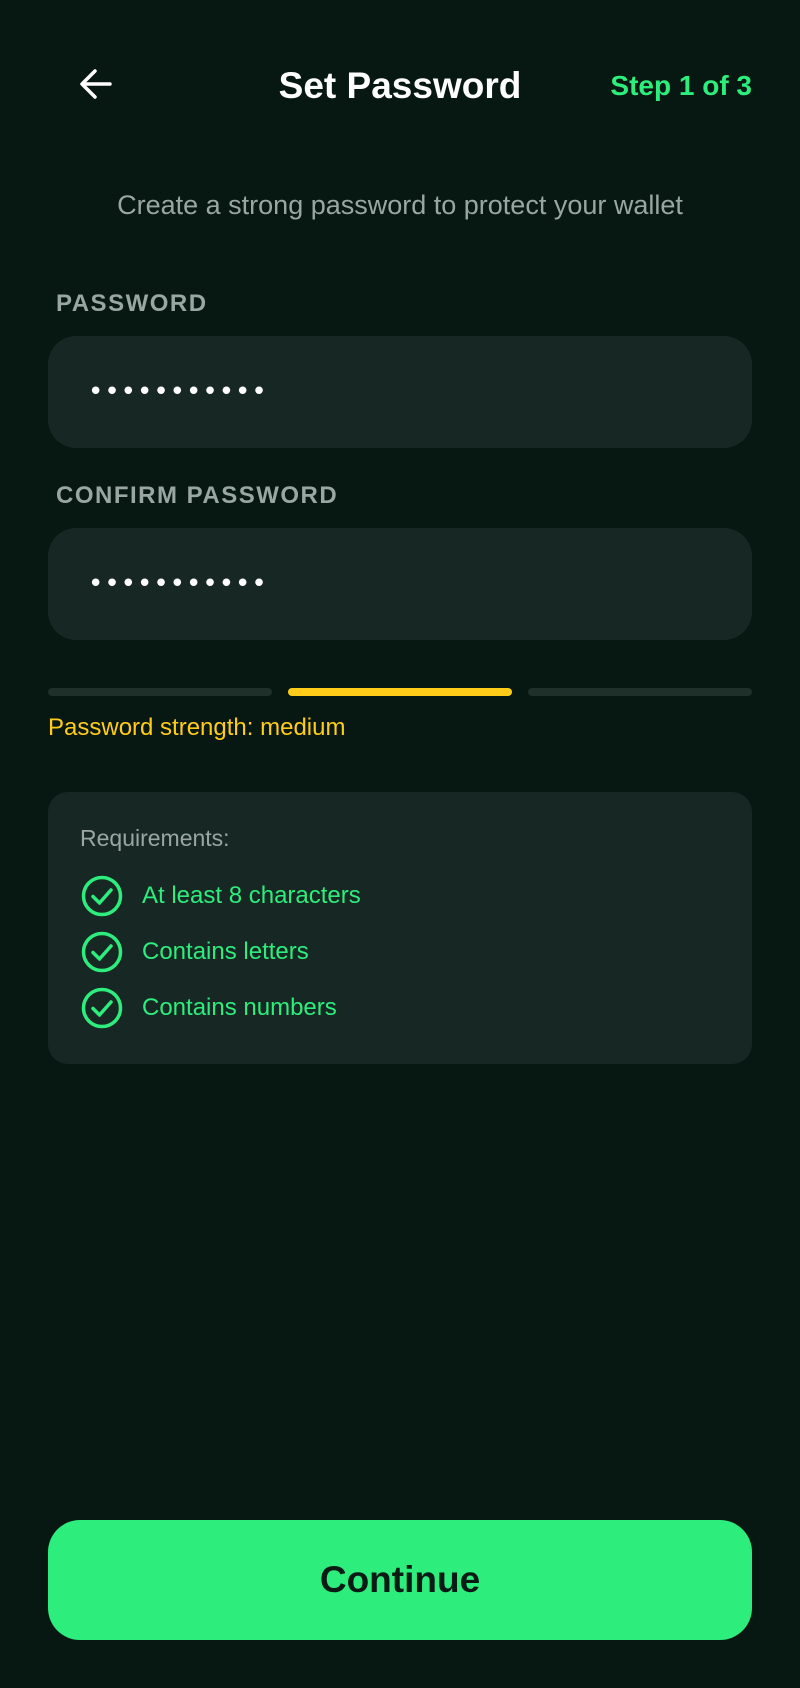 The width and height of the screenshot is (800, 1688). What do you see at coordinates (251, 895) in the screenshot?
I see `requirement-label: At least 8 characters` at bounding box center [251, 895].